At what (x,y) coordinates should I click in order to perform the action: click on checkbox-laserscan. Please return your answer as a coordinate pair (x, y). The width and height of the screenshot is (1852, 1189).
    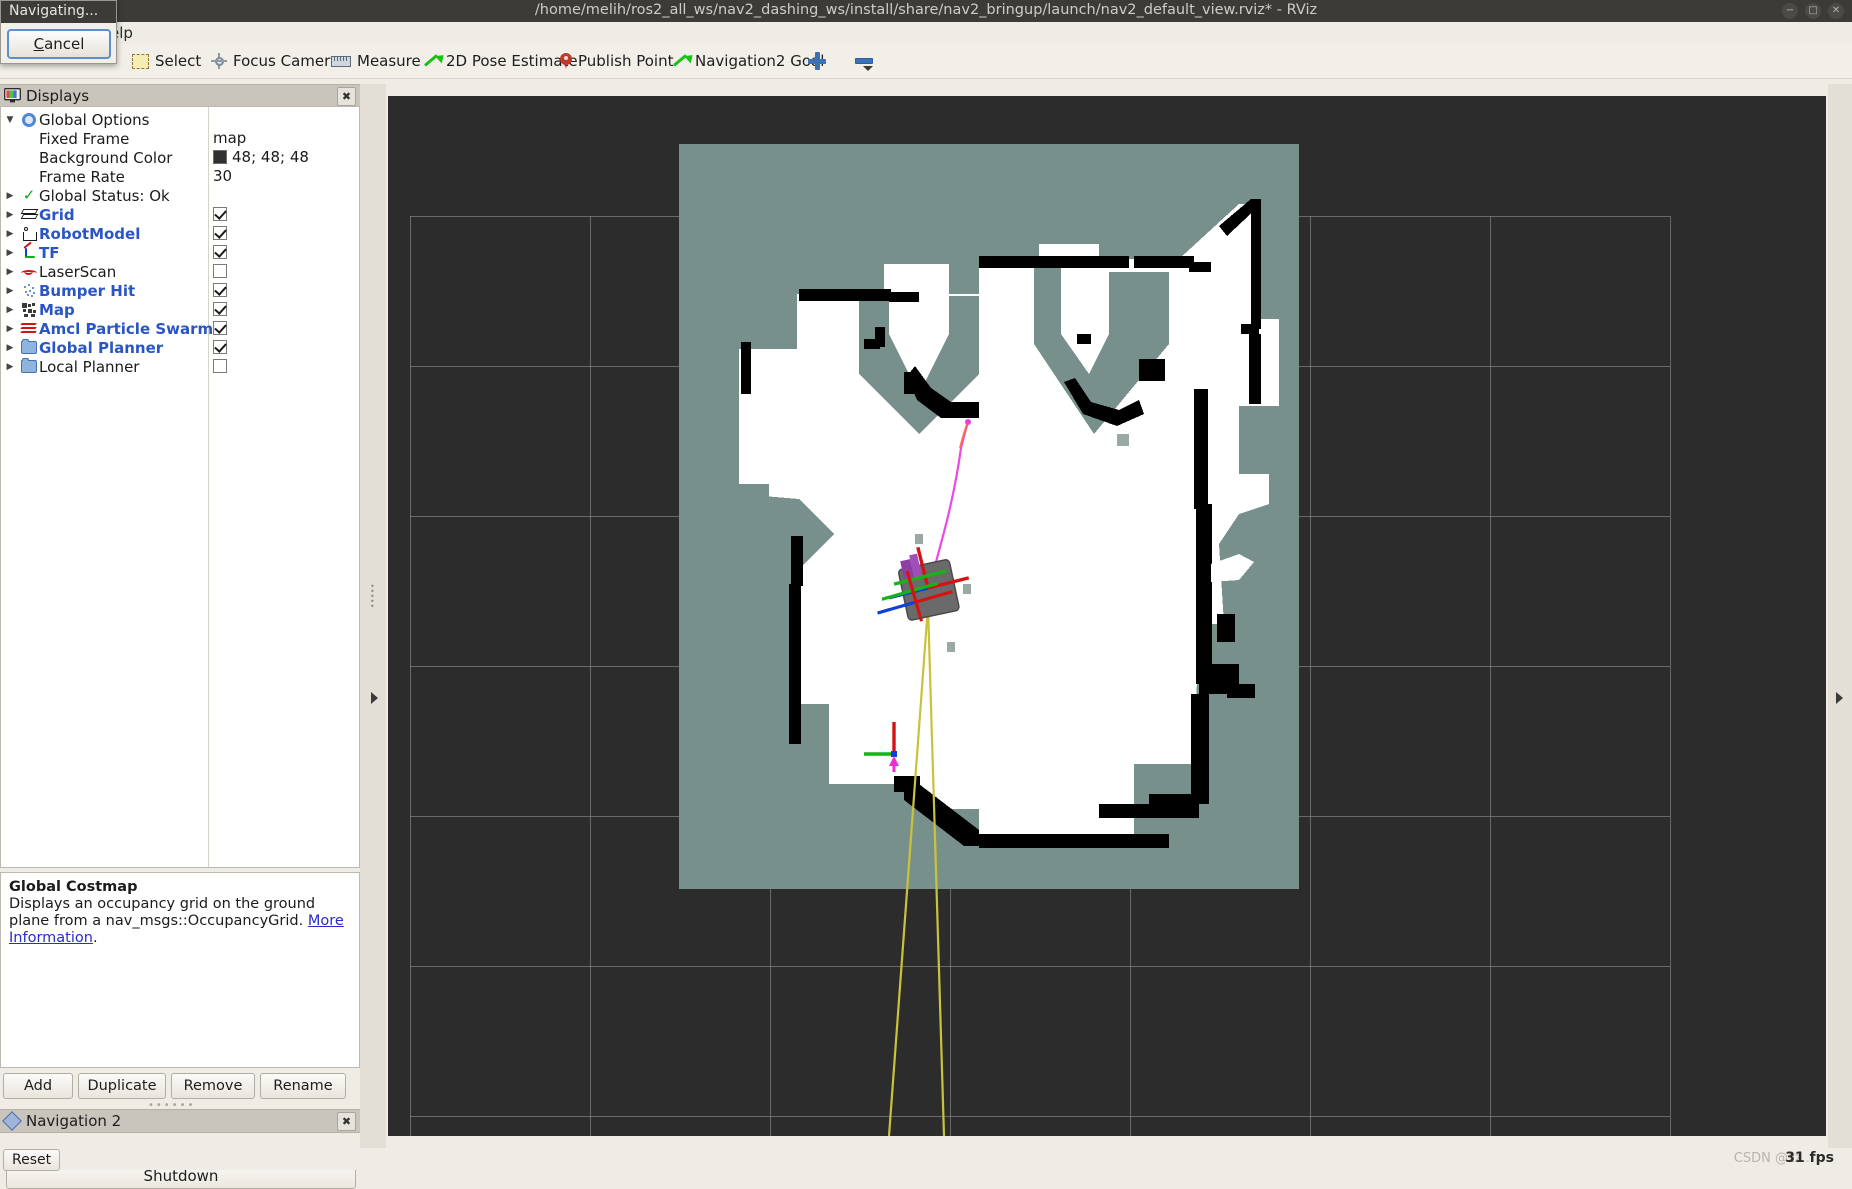
    Looking at the image, I should click on (220, 271).